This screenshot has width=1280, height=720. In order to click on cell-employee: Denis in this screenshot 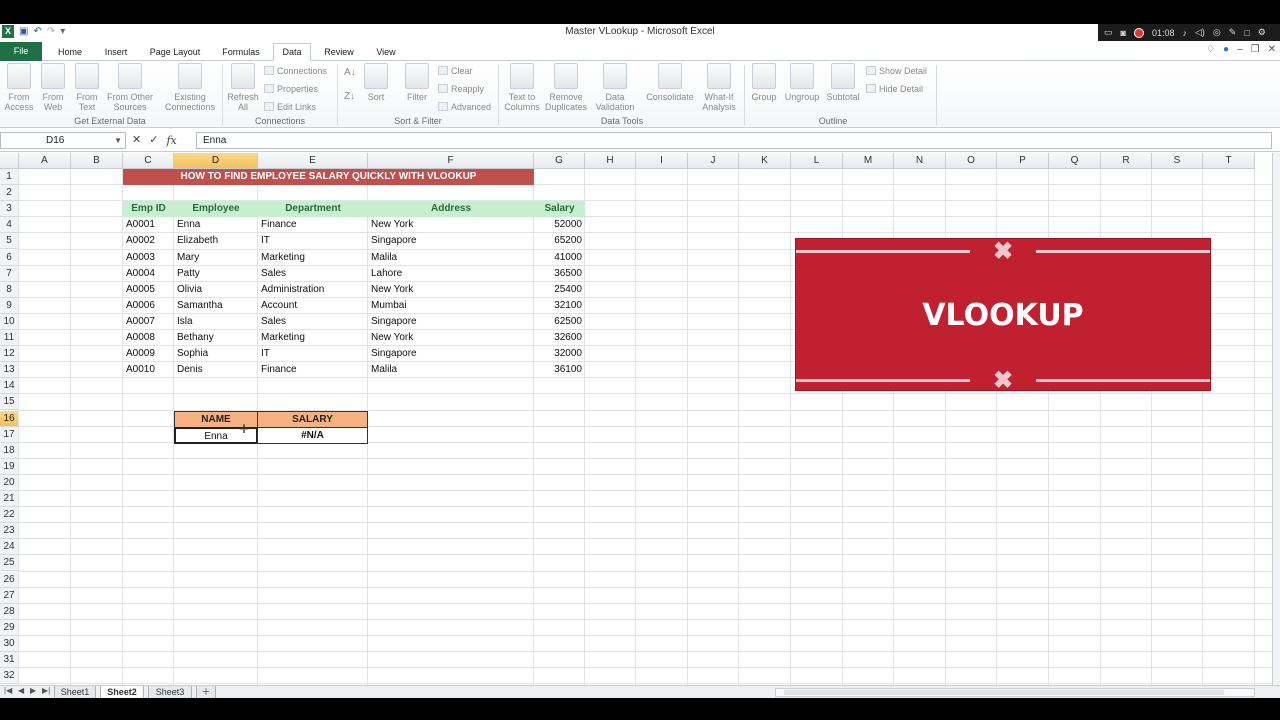, I will do `click(216, 370)`.